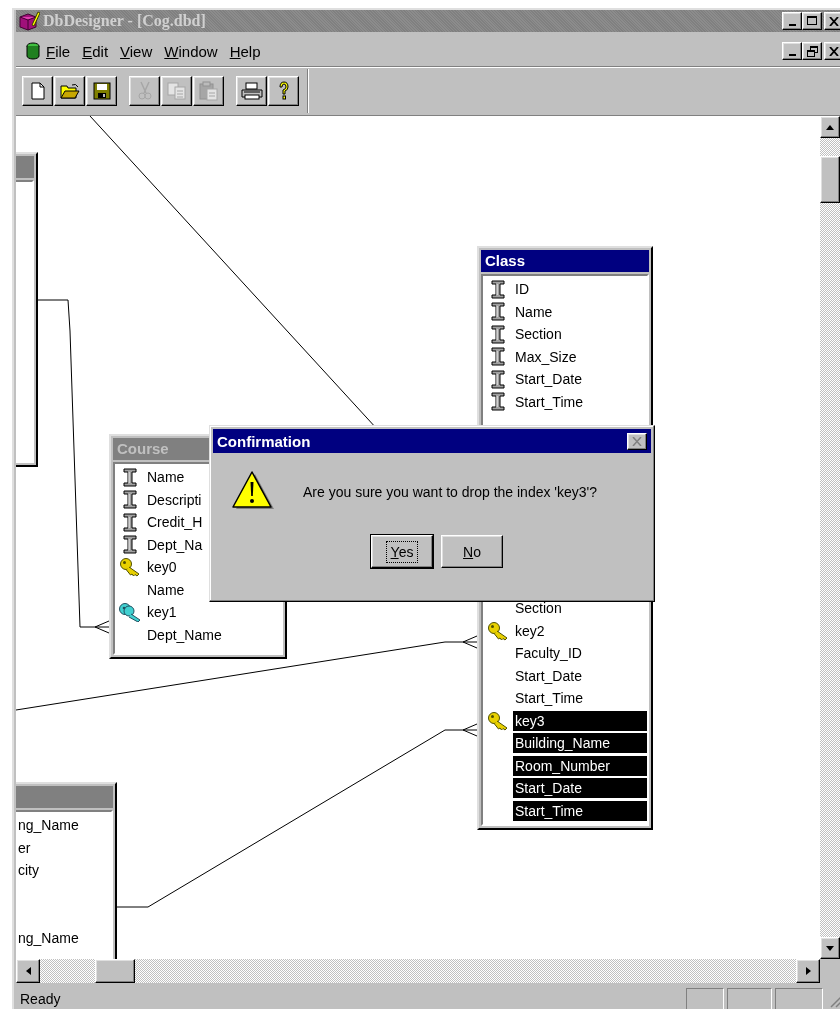 This screenshot has width=840, height=1009. I want to click on table-box: ng_Name er city ng_Name, so click(66, 870).